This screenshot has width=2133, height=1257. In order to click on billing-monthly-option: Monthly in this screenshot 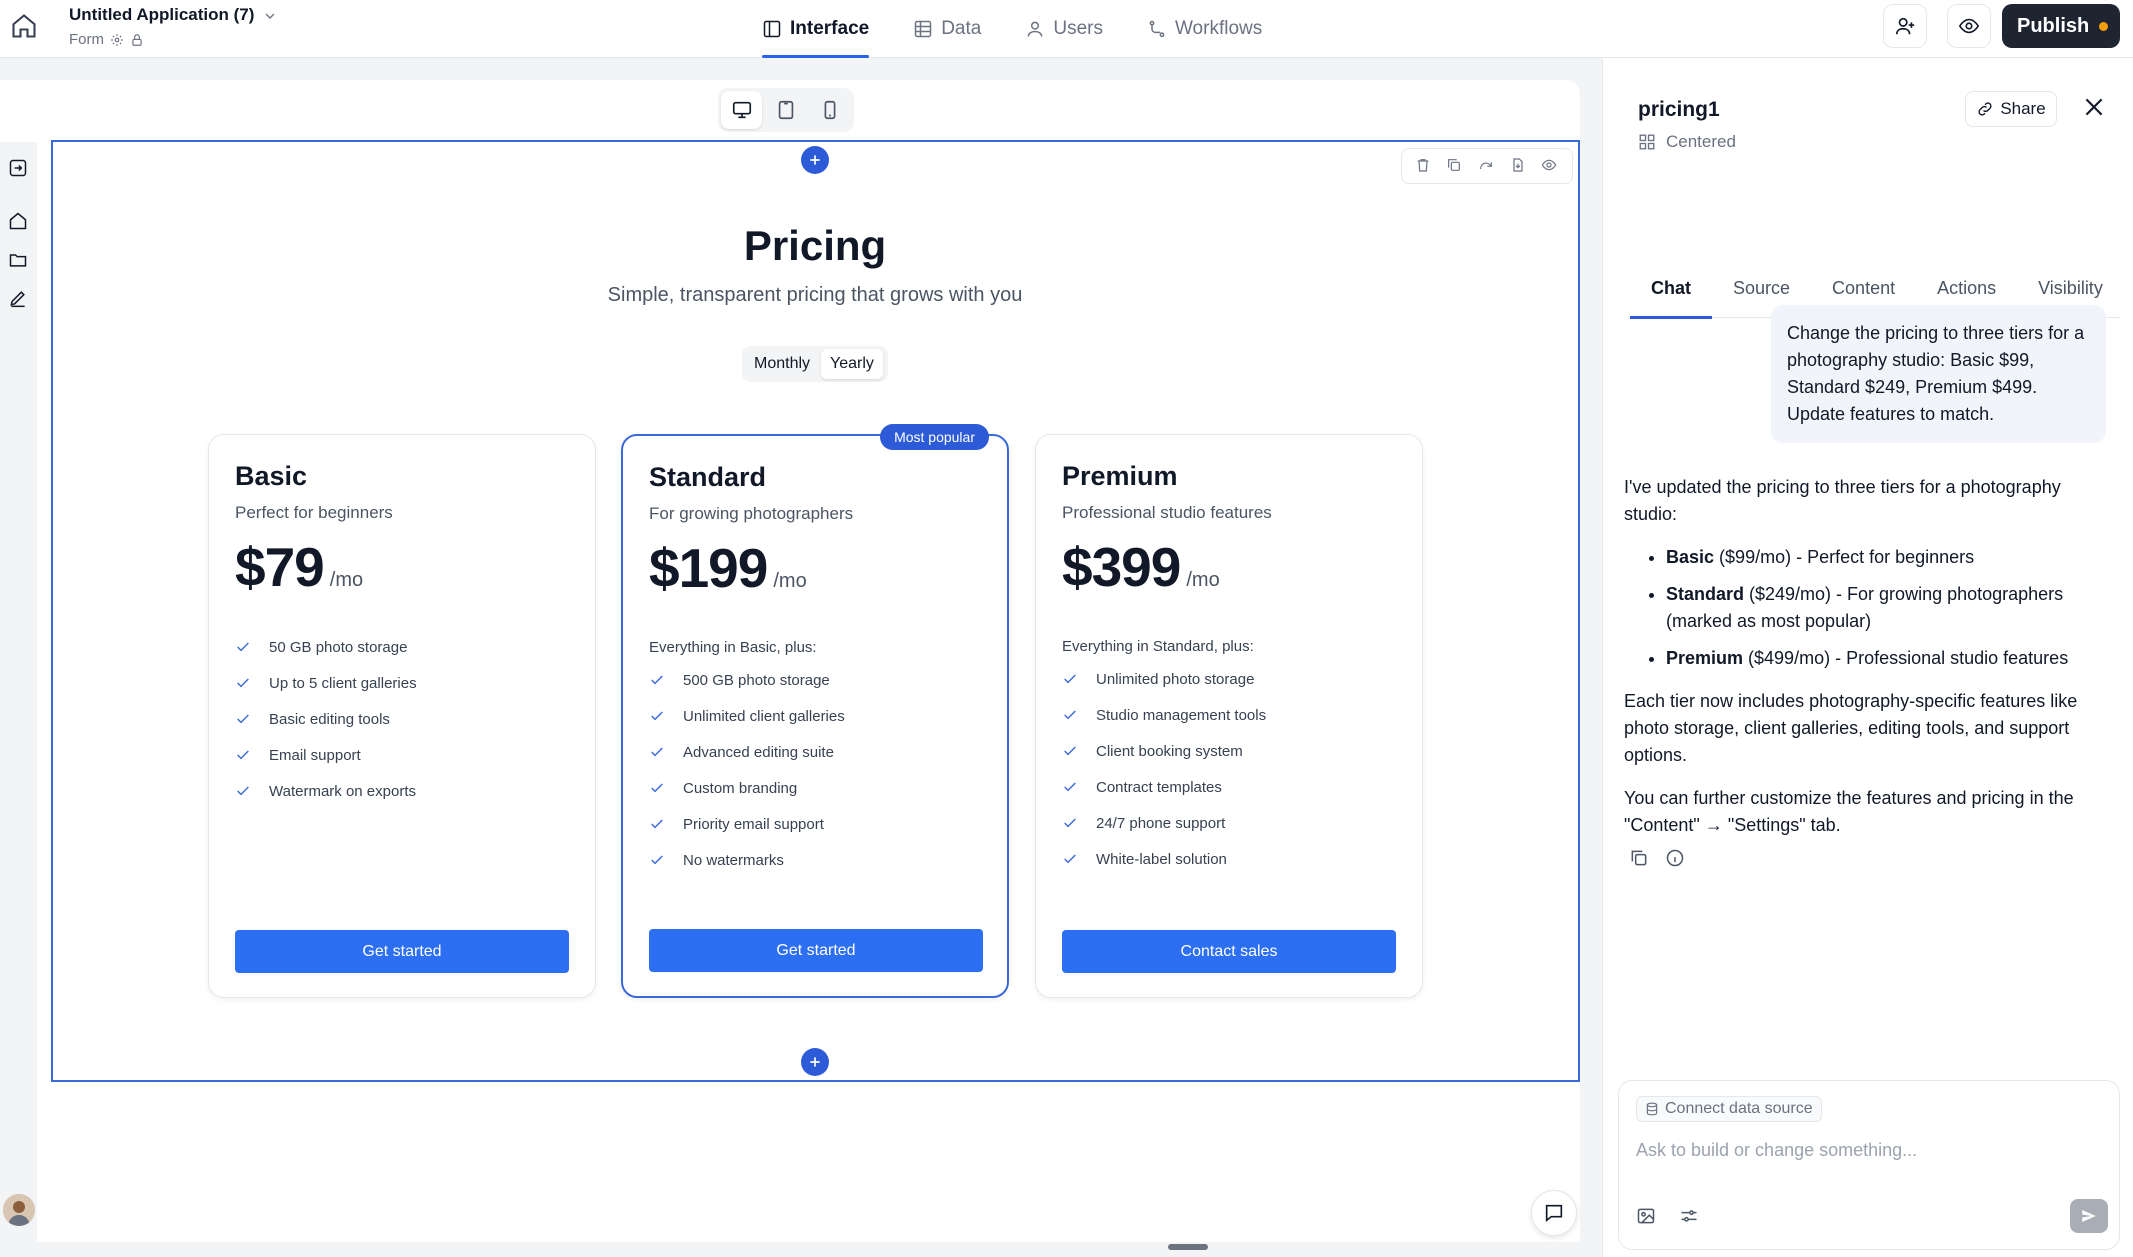, I will do `click(782, 364)`.